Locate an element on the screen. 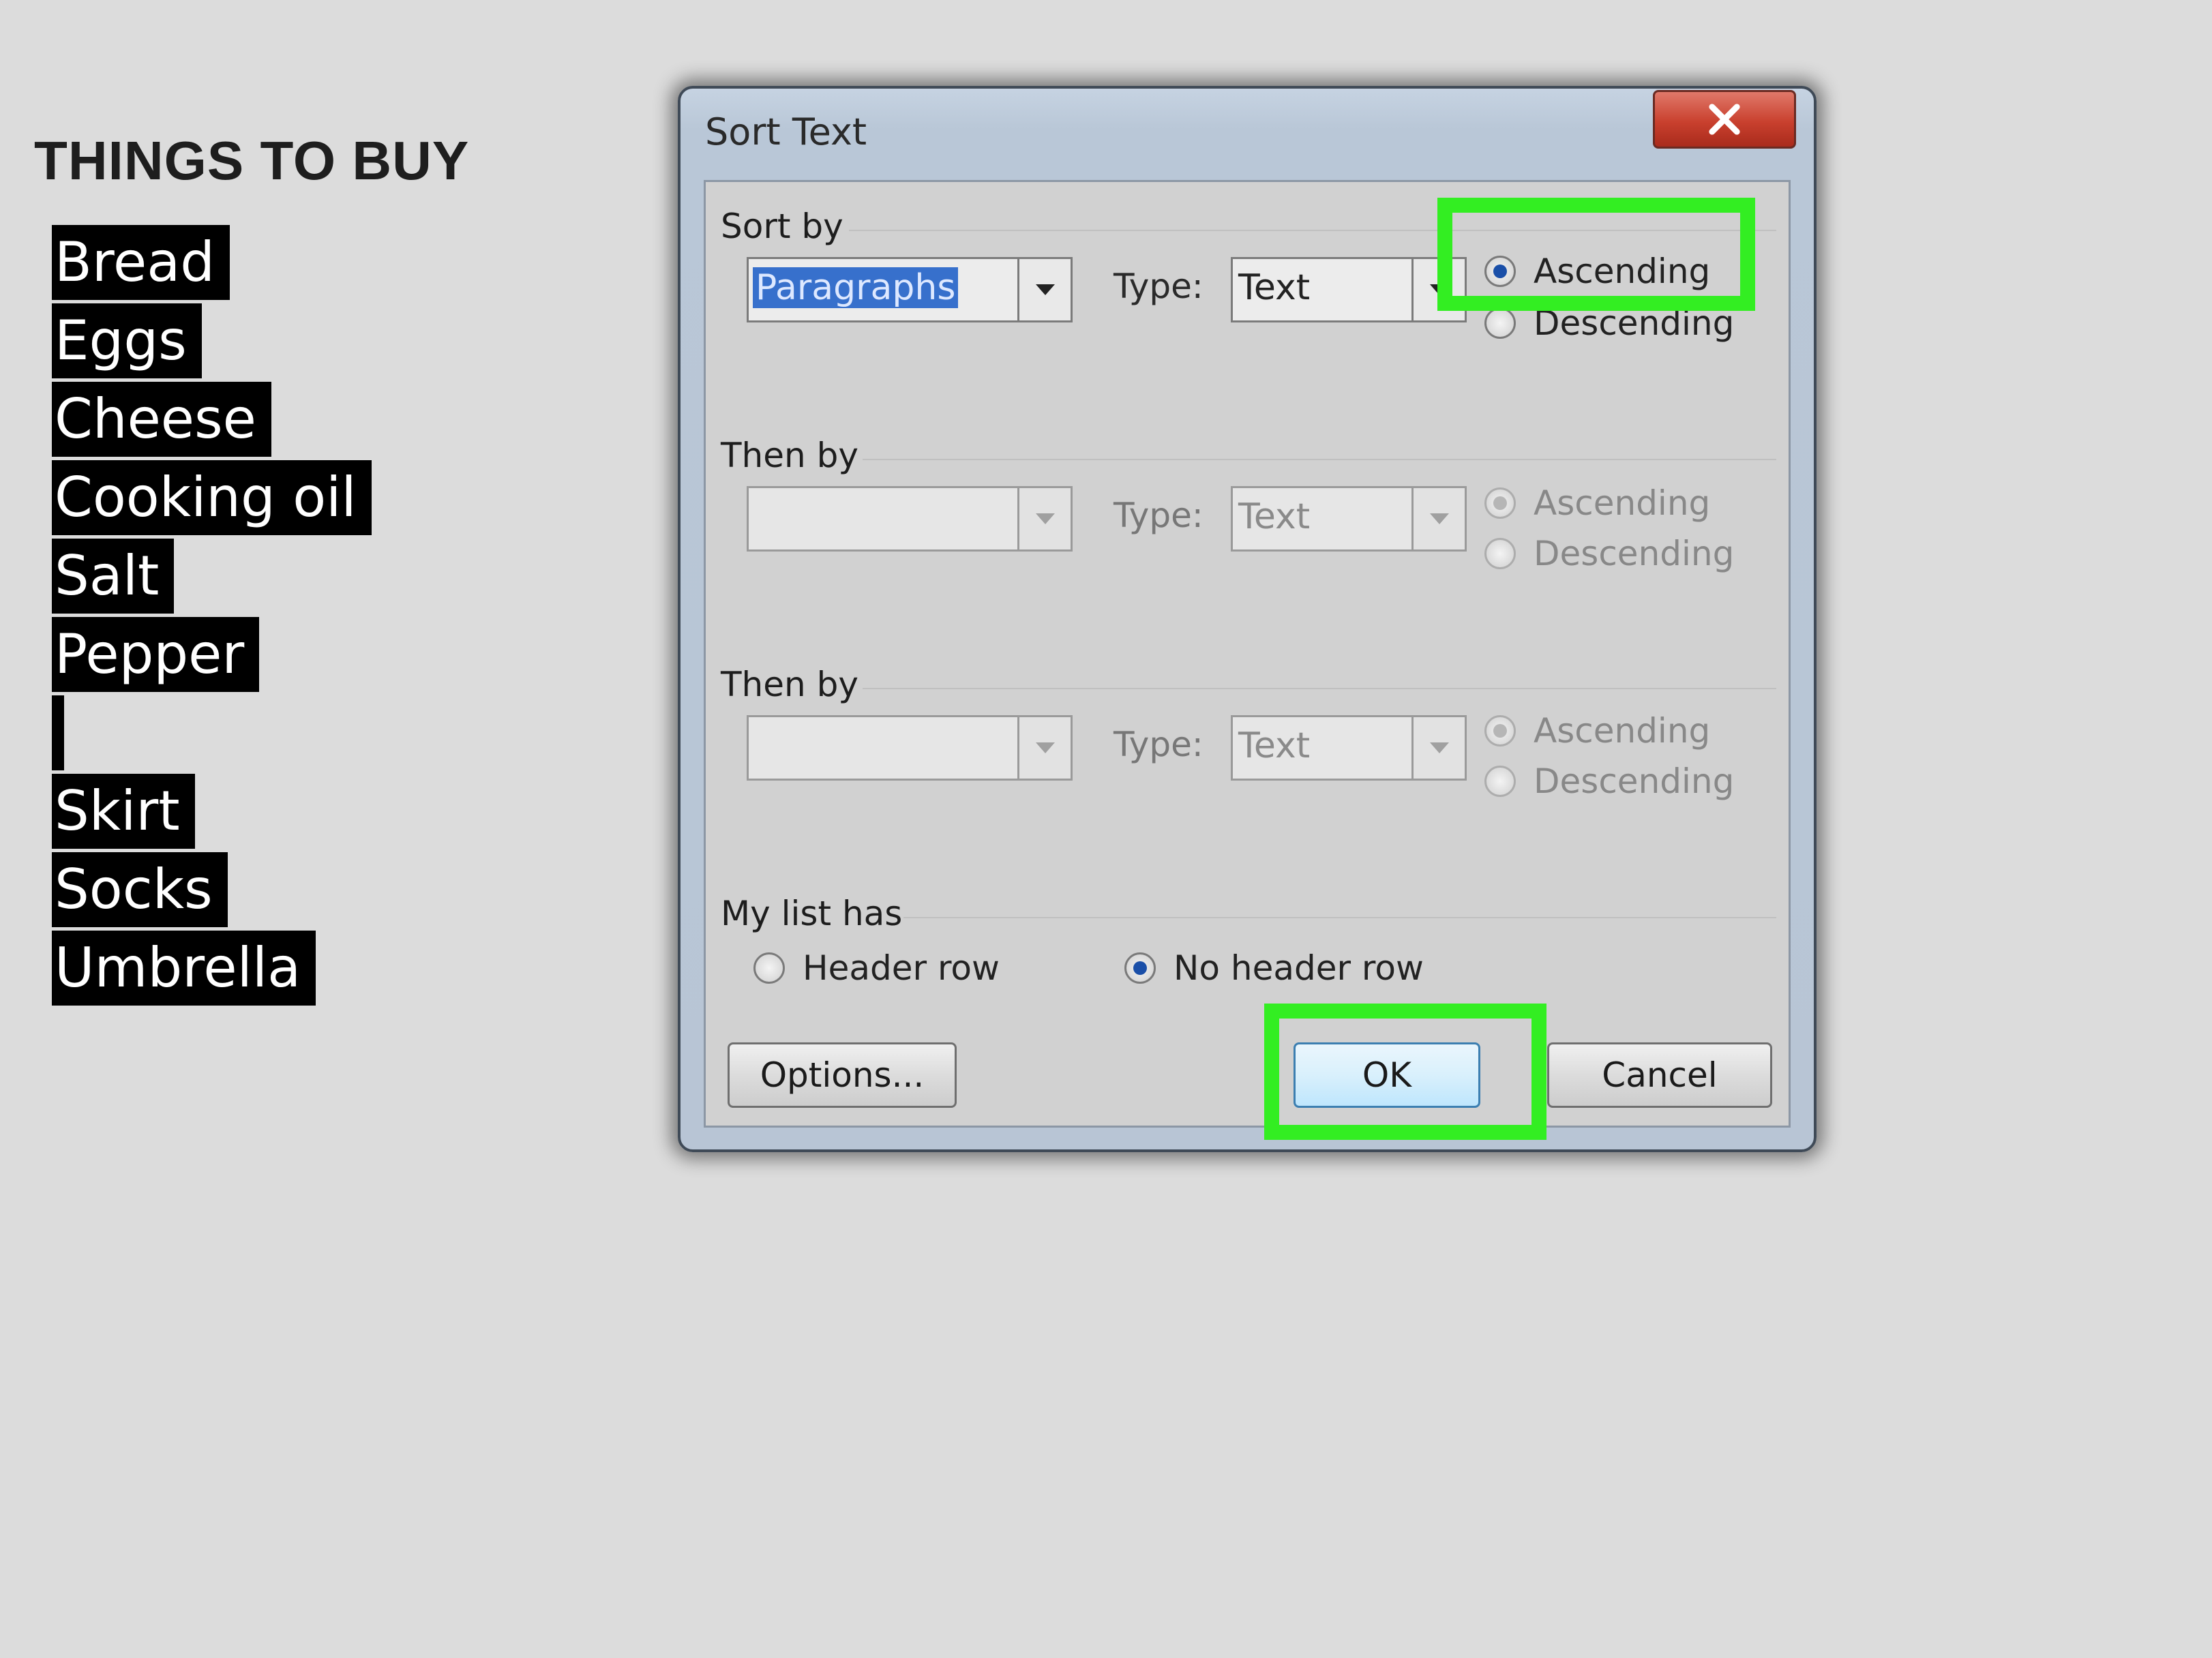 This screenshot has width=2212, height=1658. list-item-text: Eggs is located at coordinates (127, 340).